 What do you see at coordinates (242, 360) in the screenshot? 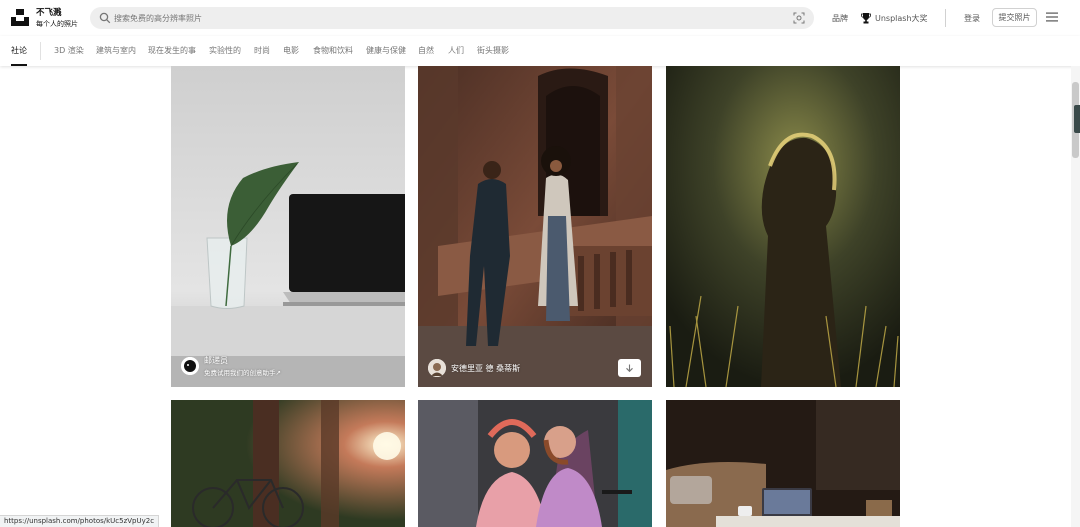
I see `author-name: 邮递员` at bounding box center [242, 360].